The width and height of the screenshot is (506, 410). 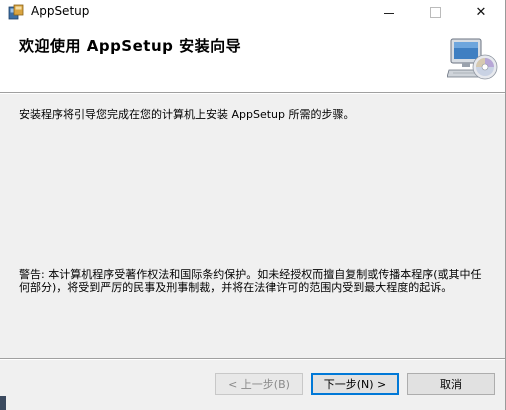 What do you see at coordinates (355, 384) in the screenshot?
I see `next-button: 下一步(N) >` at bounding box center [355, 384].